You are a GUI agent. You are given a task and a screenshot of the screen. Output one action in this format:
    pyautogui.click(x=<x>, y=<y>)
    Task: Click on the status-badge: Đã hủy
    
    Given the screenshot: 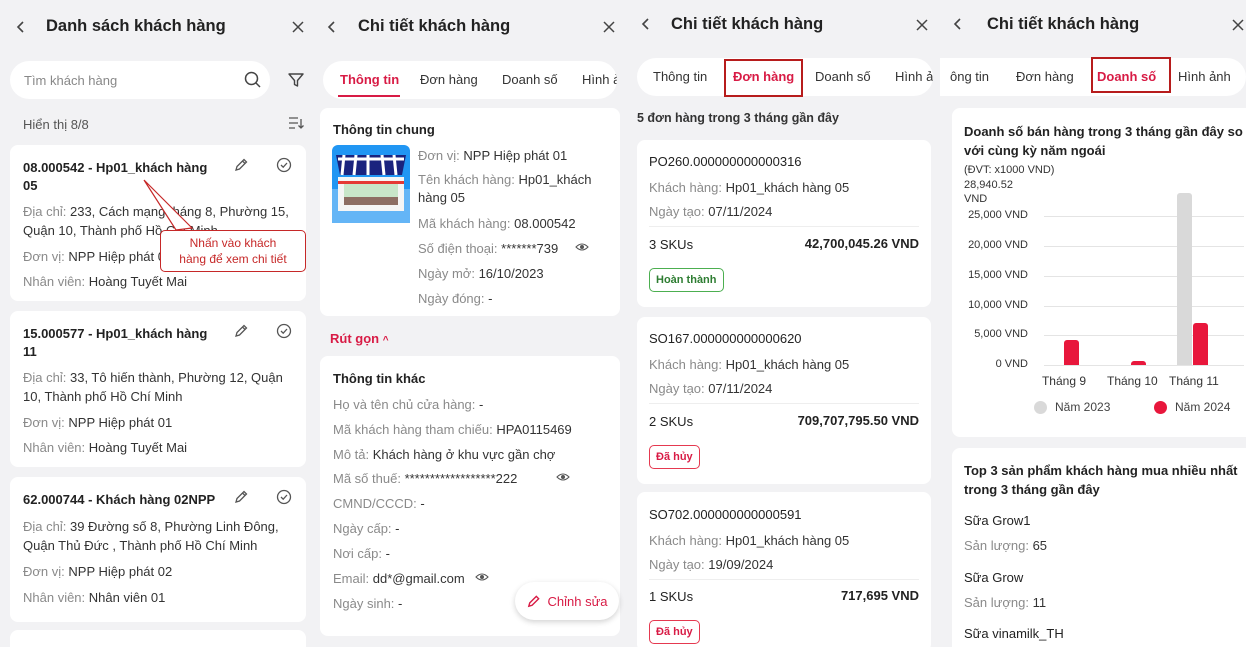 What is the action you would take?
    pyautogui.click(x=674, y=457)
    